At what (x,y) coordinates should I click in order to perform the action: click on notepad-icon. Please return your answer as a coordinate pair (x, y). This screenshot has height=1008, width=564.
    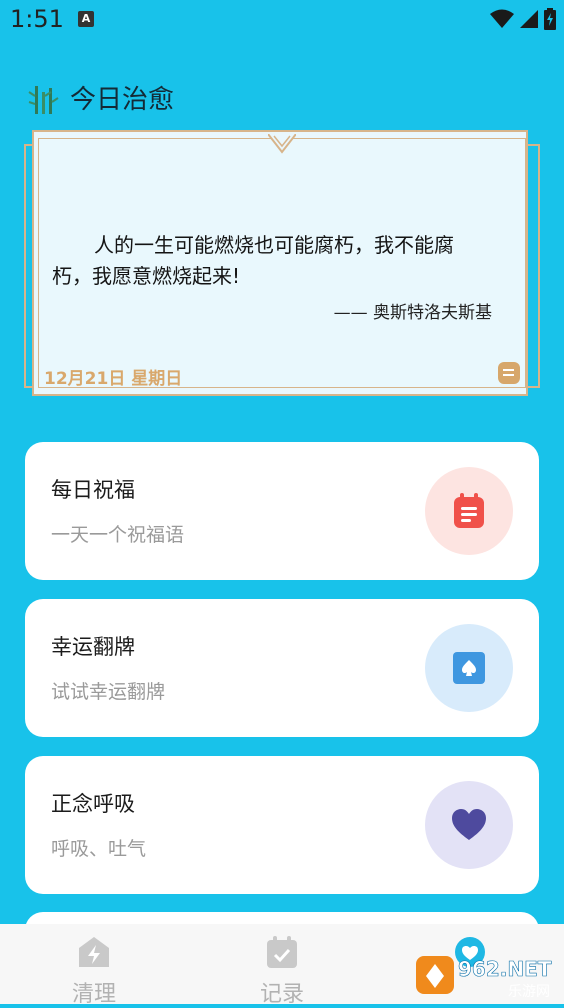
    Looking at the image, I should click on (469, 510).